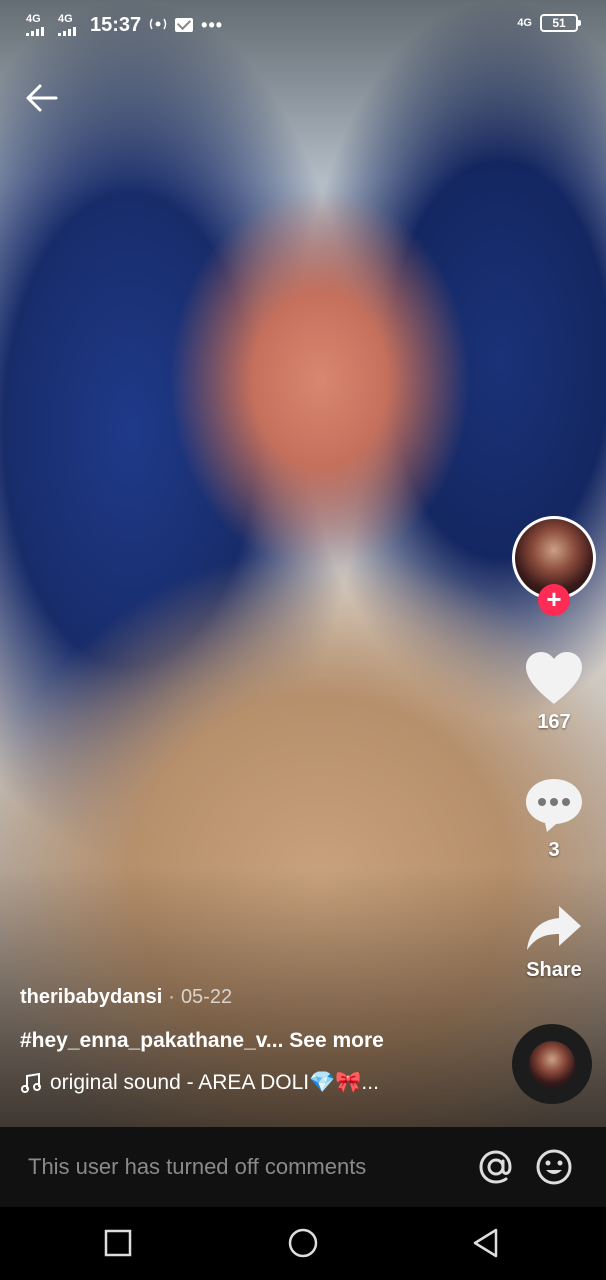 This screenshot has height=1280, width=606. I want to click on comment-icon, so click(554, 805).